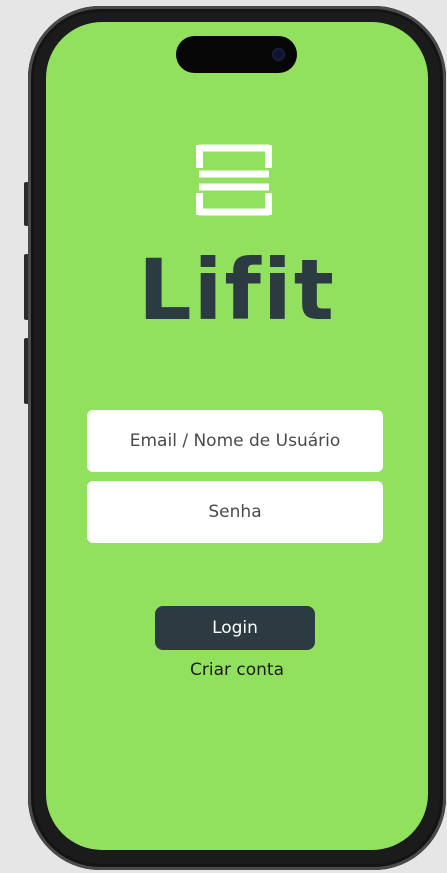 The height and width of the screenshot is (873, 447). What do you see at coordinates (236, 54) in the screenshot?
I see `dynamic-island` at bounding box center [236, 54].